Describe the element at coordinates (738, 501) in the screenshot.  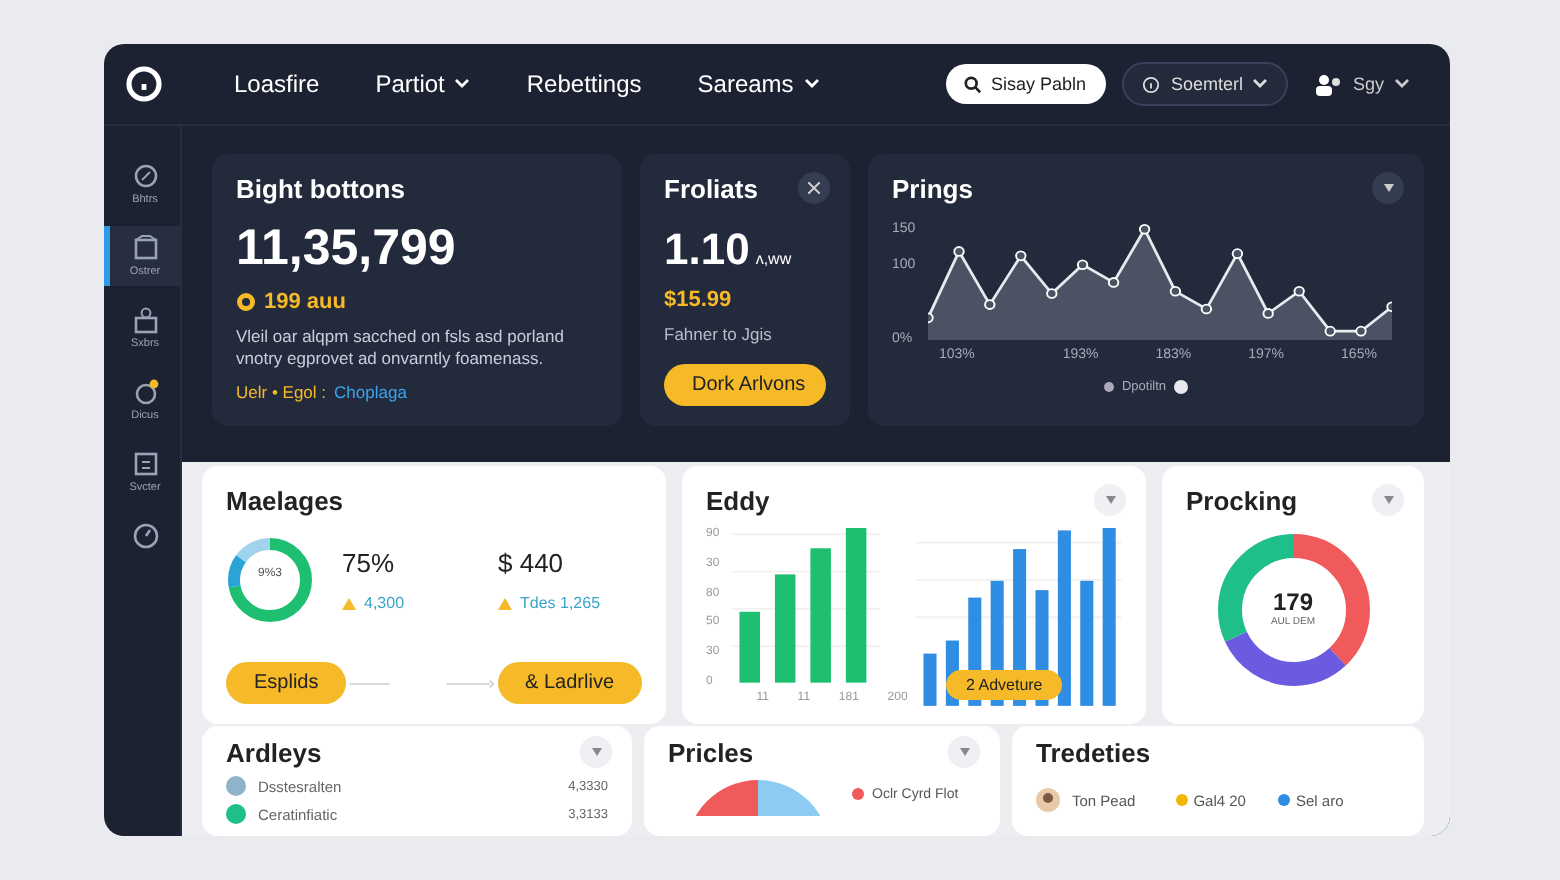
I see `card-title: Eddy` at that location.